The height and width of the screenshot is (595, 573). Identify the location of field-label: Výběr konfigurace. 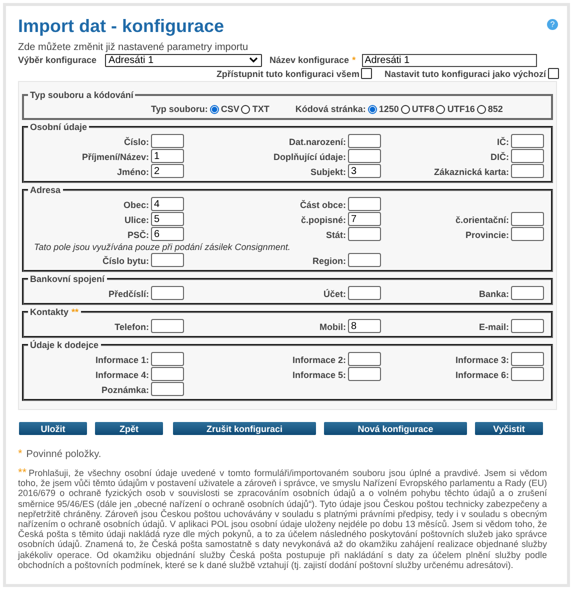
(57, 60).